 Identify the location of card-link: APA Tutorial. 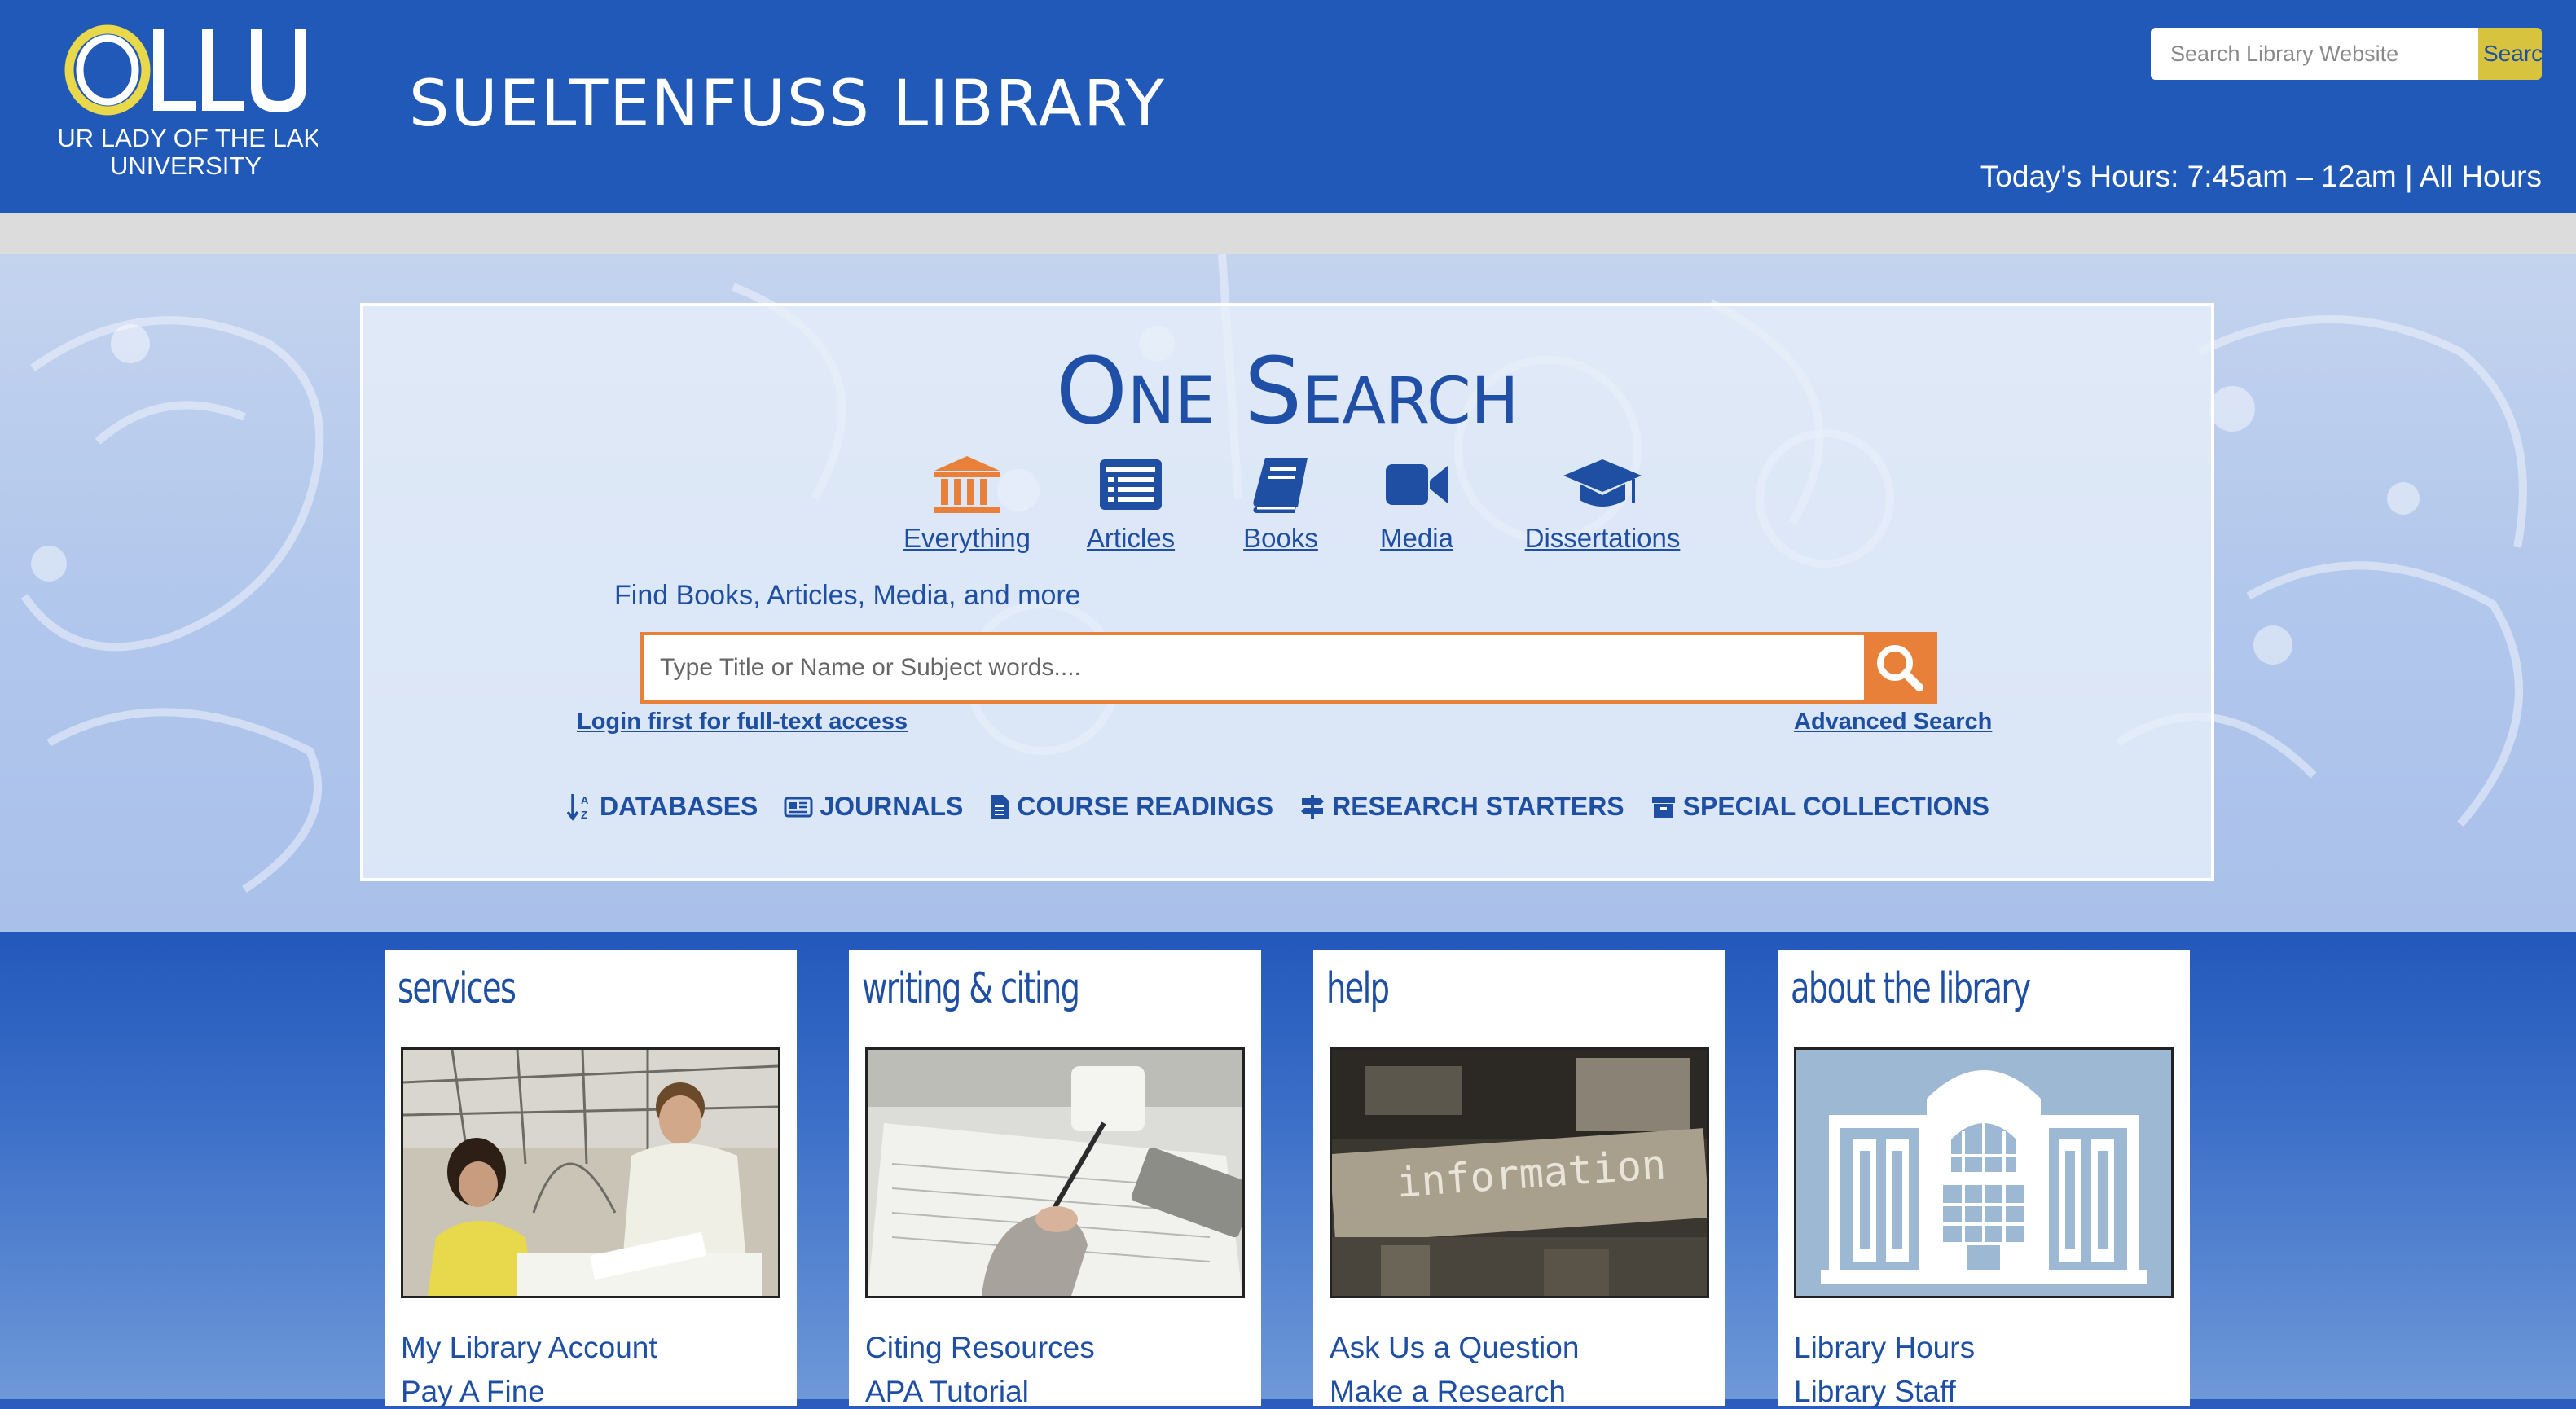
(947, 1392).